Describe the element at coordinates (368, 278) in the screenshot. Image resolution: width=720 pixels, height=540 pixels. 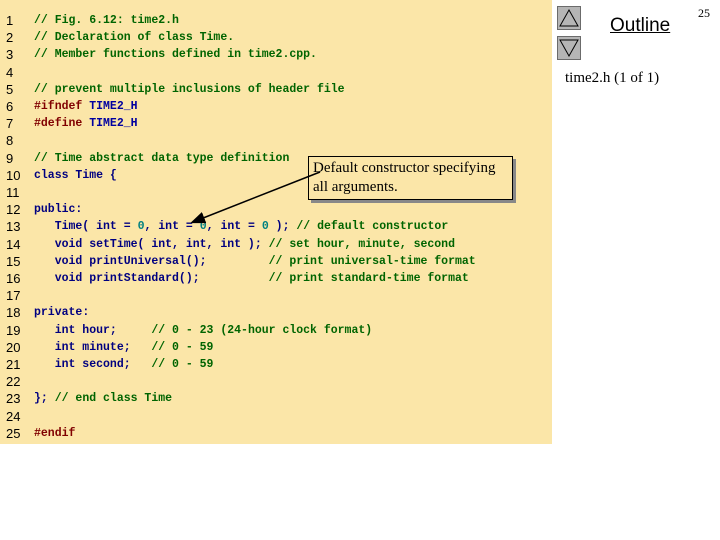
I see `code-token: // print standard-time format` at that location.